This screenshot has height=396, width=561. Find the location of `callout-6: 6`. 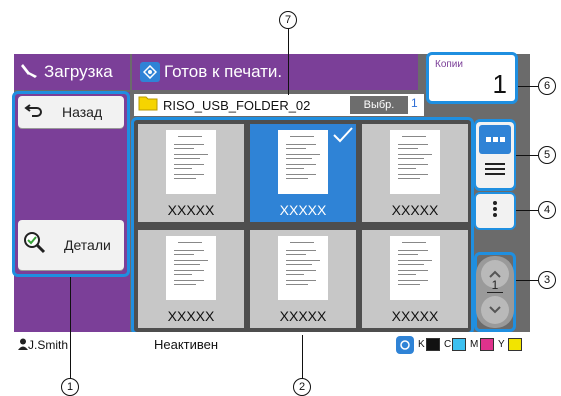

callout-6: 6 is located at coordinates (547, 86).